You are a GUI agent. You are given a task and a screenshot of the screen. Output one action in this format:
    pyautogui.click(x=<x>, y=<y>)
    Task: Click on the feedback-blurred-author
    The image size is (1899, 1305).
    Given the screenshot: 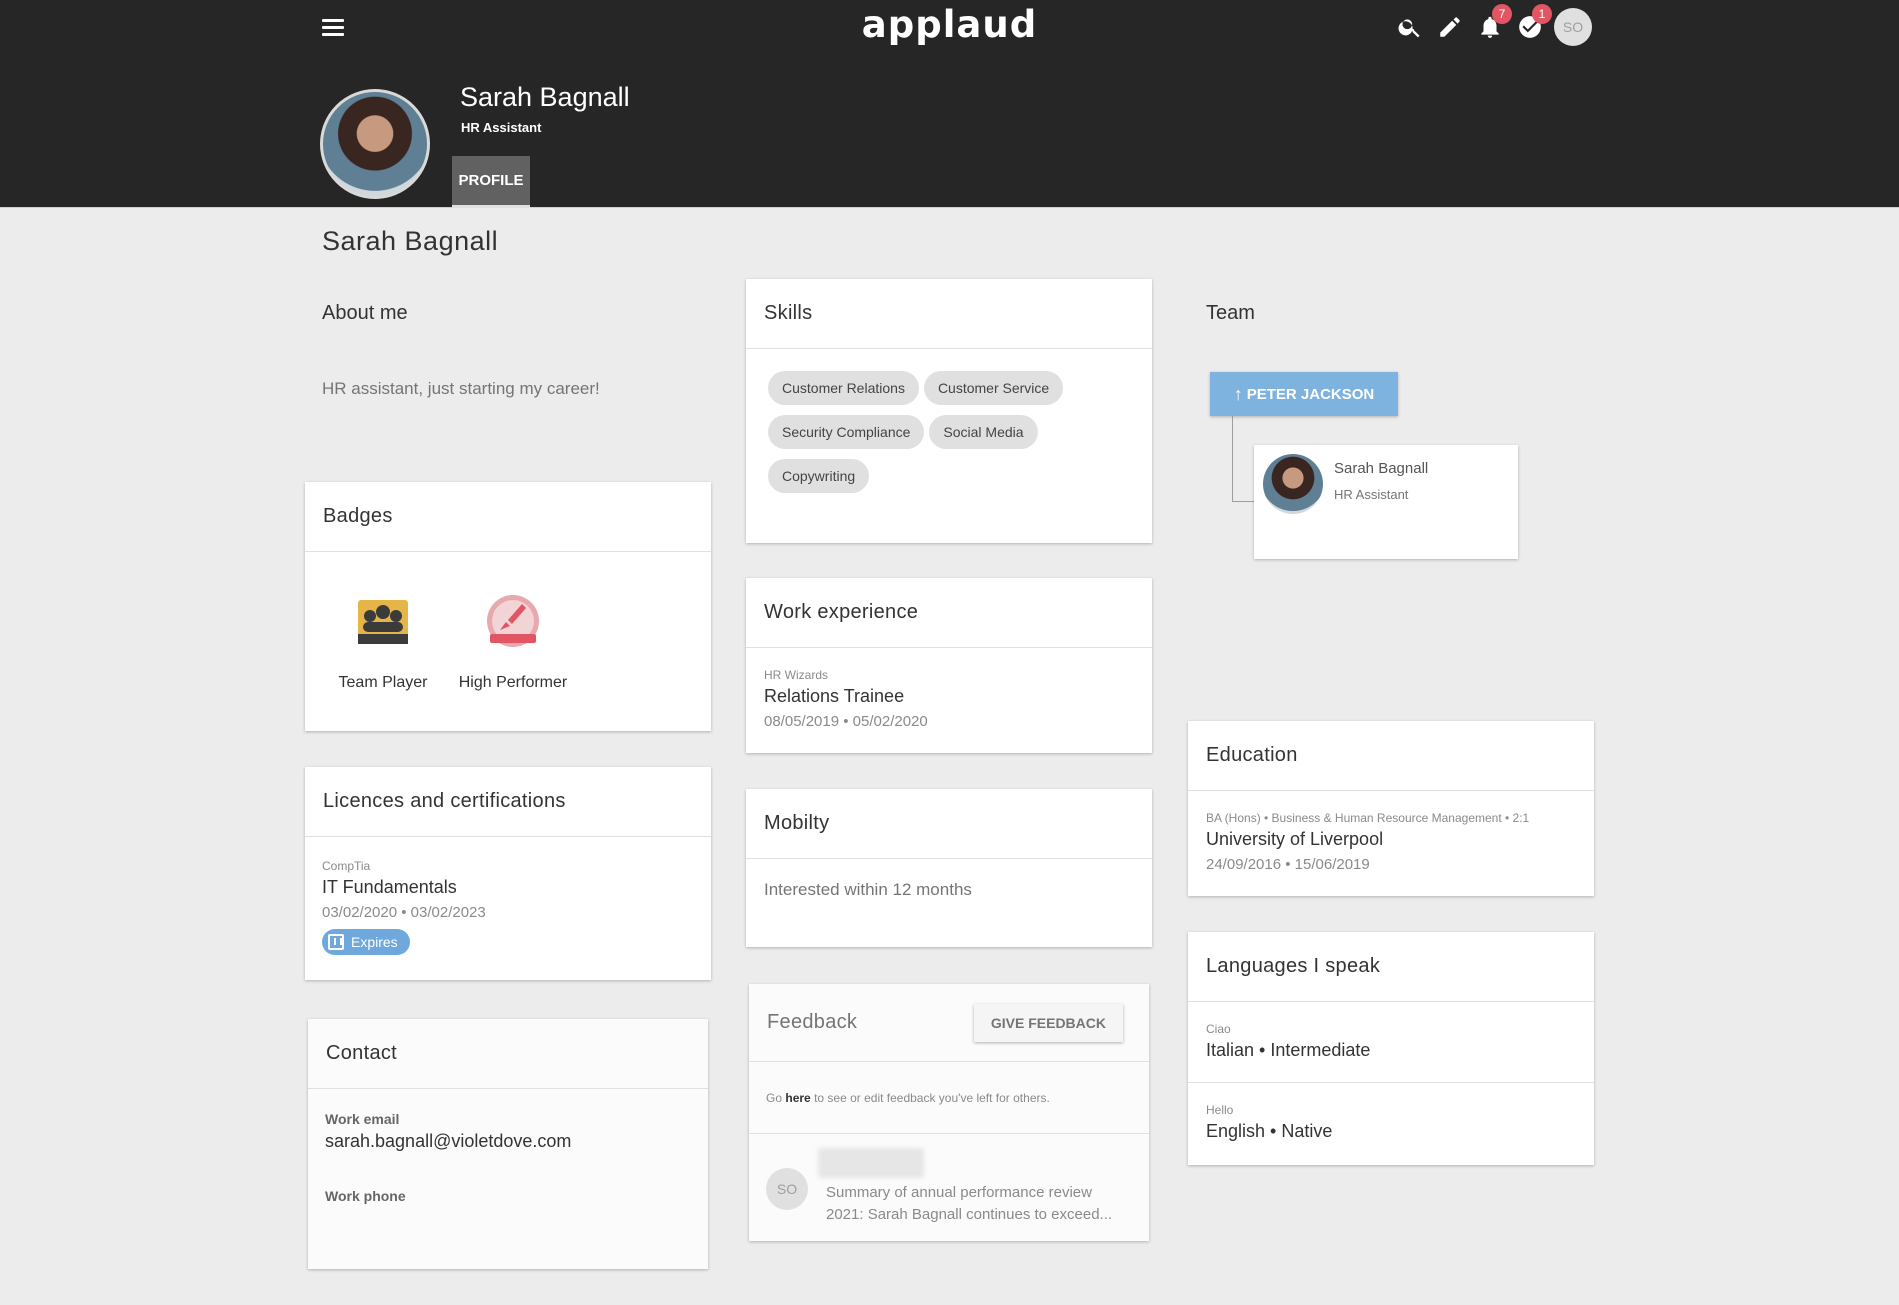 What is the action you would take?
    pyautogui.click(x=871, y=1163)
    